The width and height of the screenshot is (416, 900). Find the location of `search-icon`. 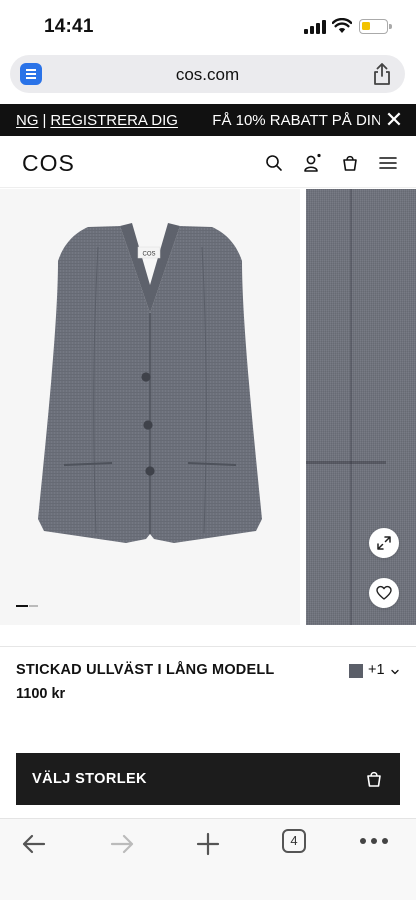

search-icon is located at coordinates (274, 163).